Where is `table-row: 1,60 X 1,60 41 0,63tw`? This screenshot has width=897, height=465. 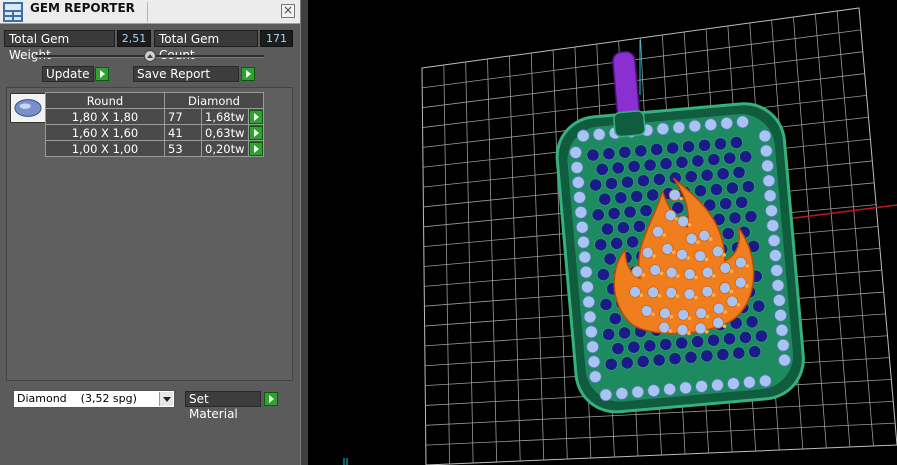 table-row: 1,60 X 1,60 41 0,63tw is located at coordinates (154, 132).